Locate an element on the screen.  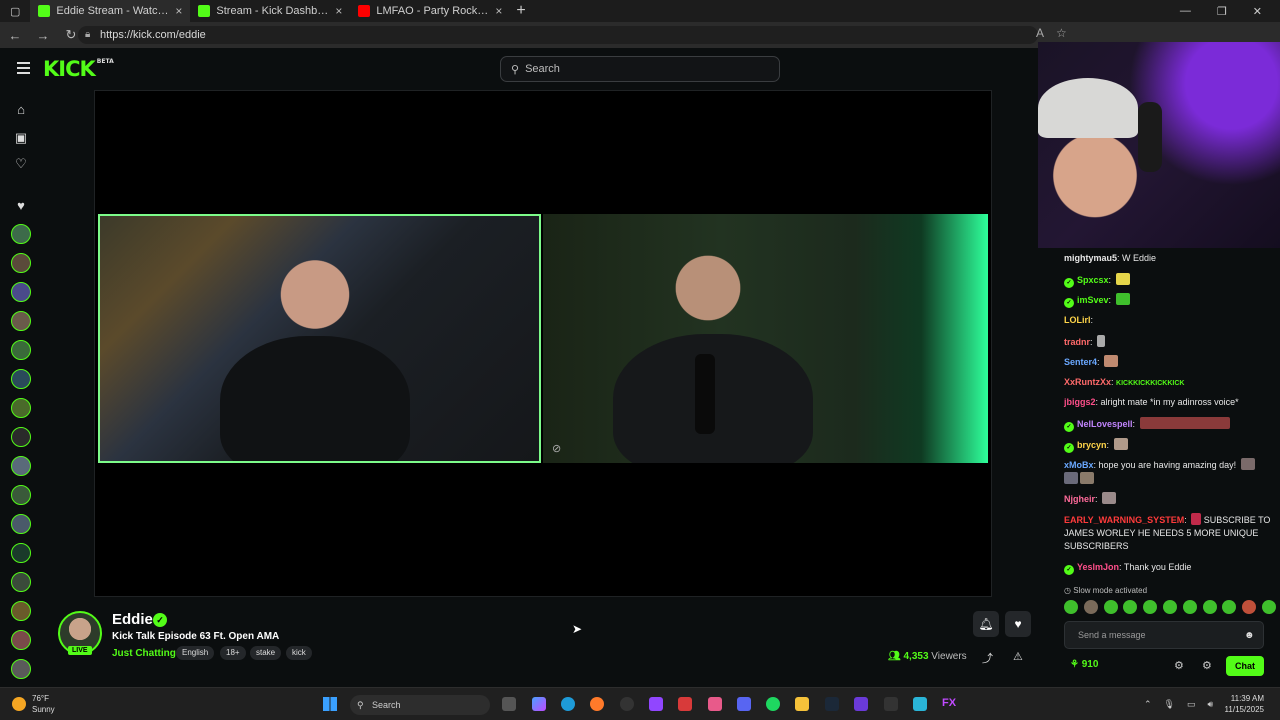
chat-username: xMoBx is located at coordinates (1079, 465).